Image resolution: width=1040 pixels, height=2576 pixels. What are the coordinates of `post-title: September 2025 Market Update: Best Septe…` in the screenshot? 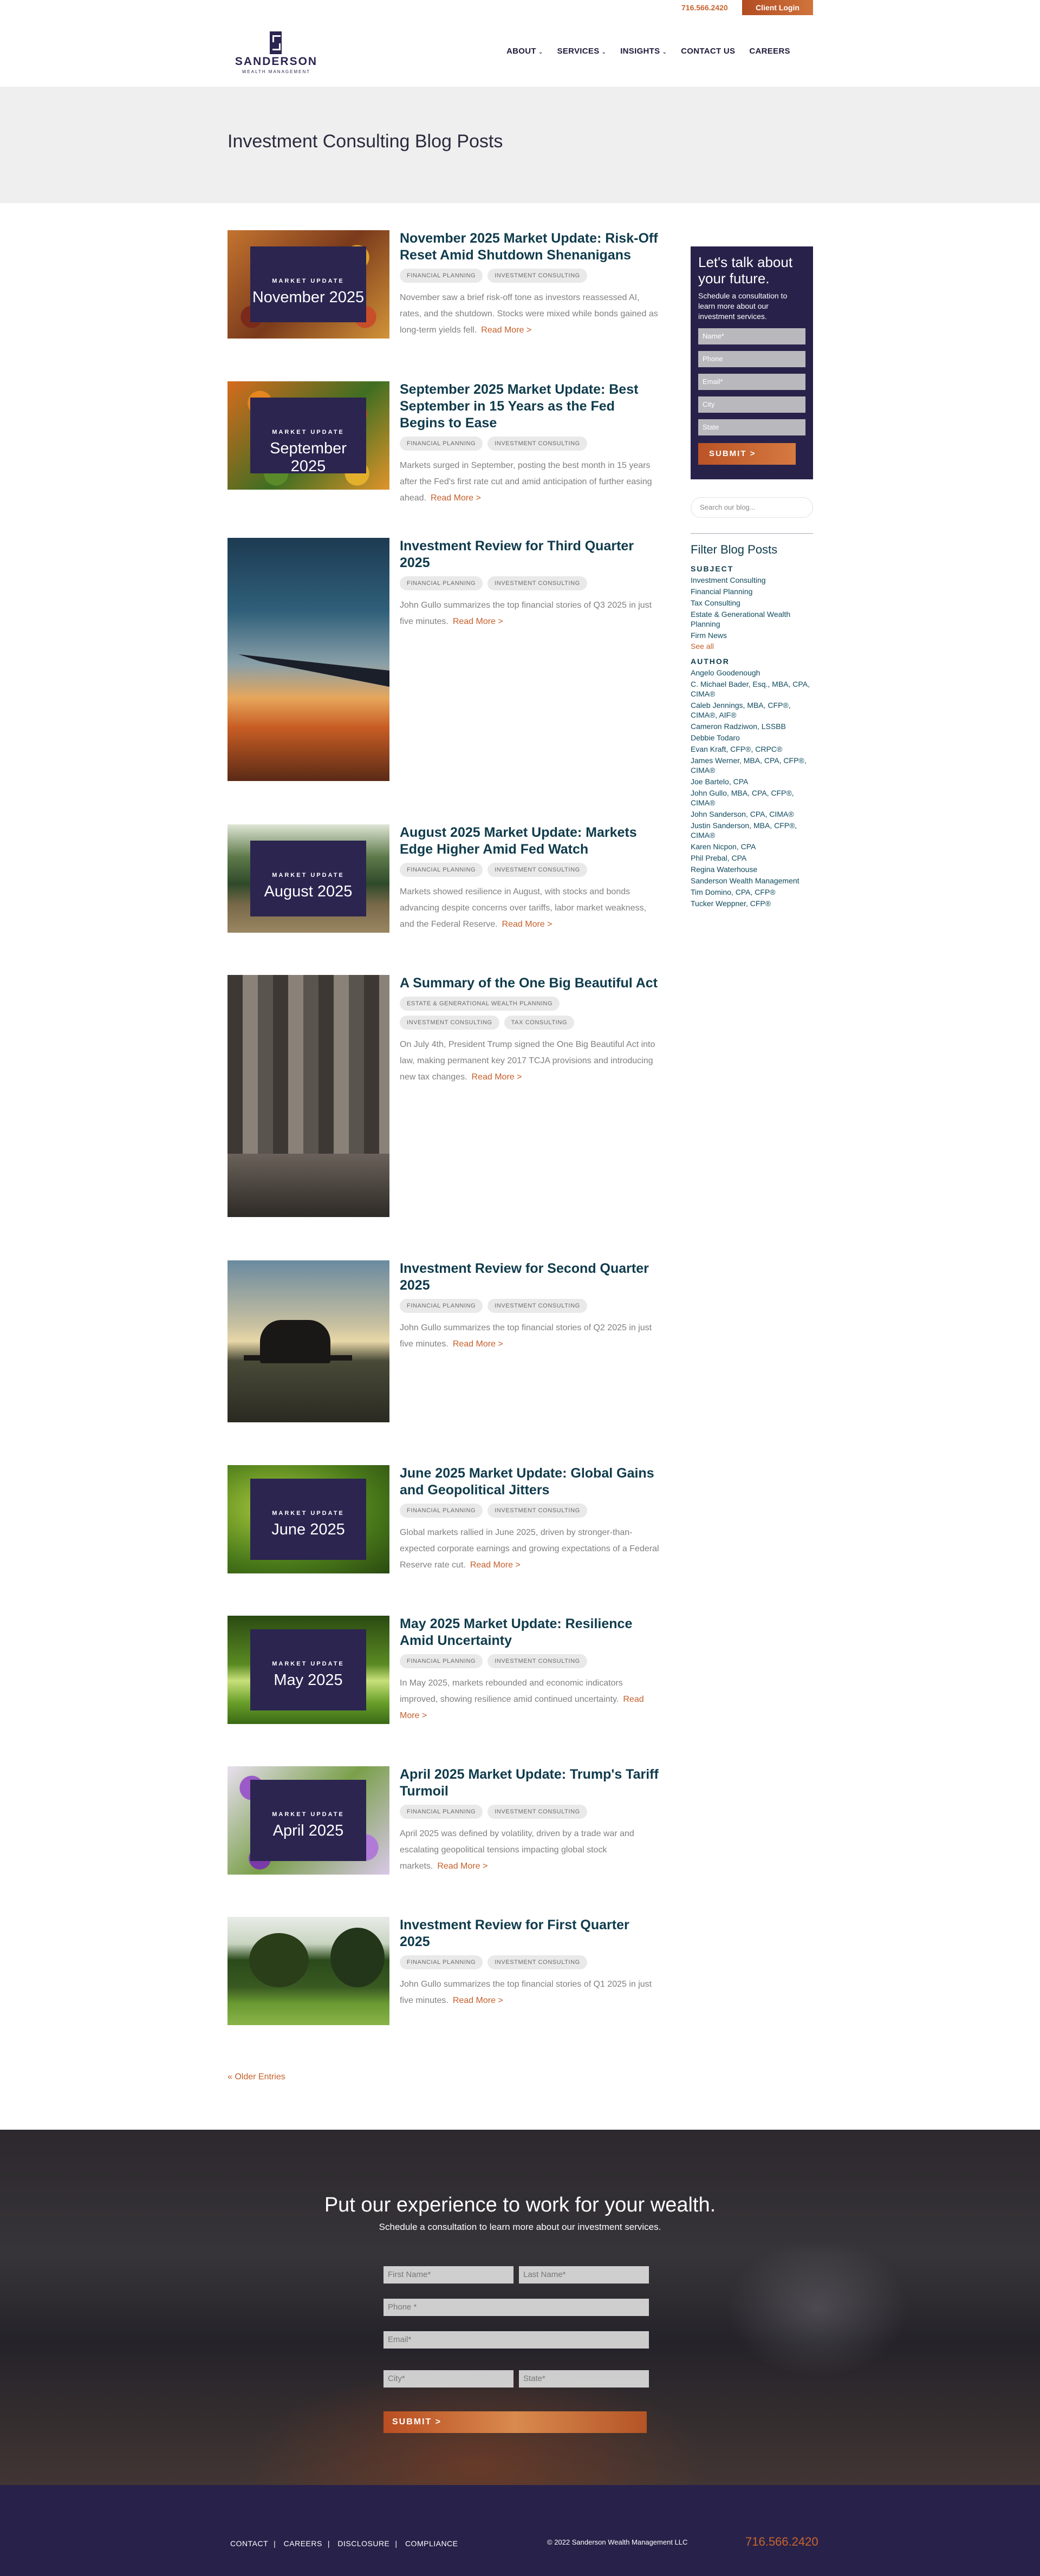 It's located at (530, 406).